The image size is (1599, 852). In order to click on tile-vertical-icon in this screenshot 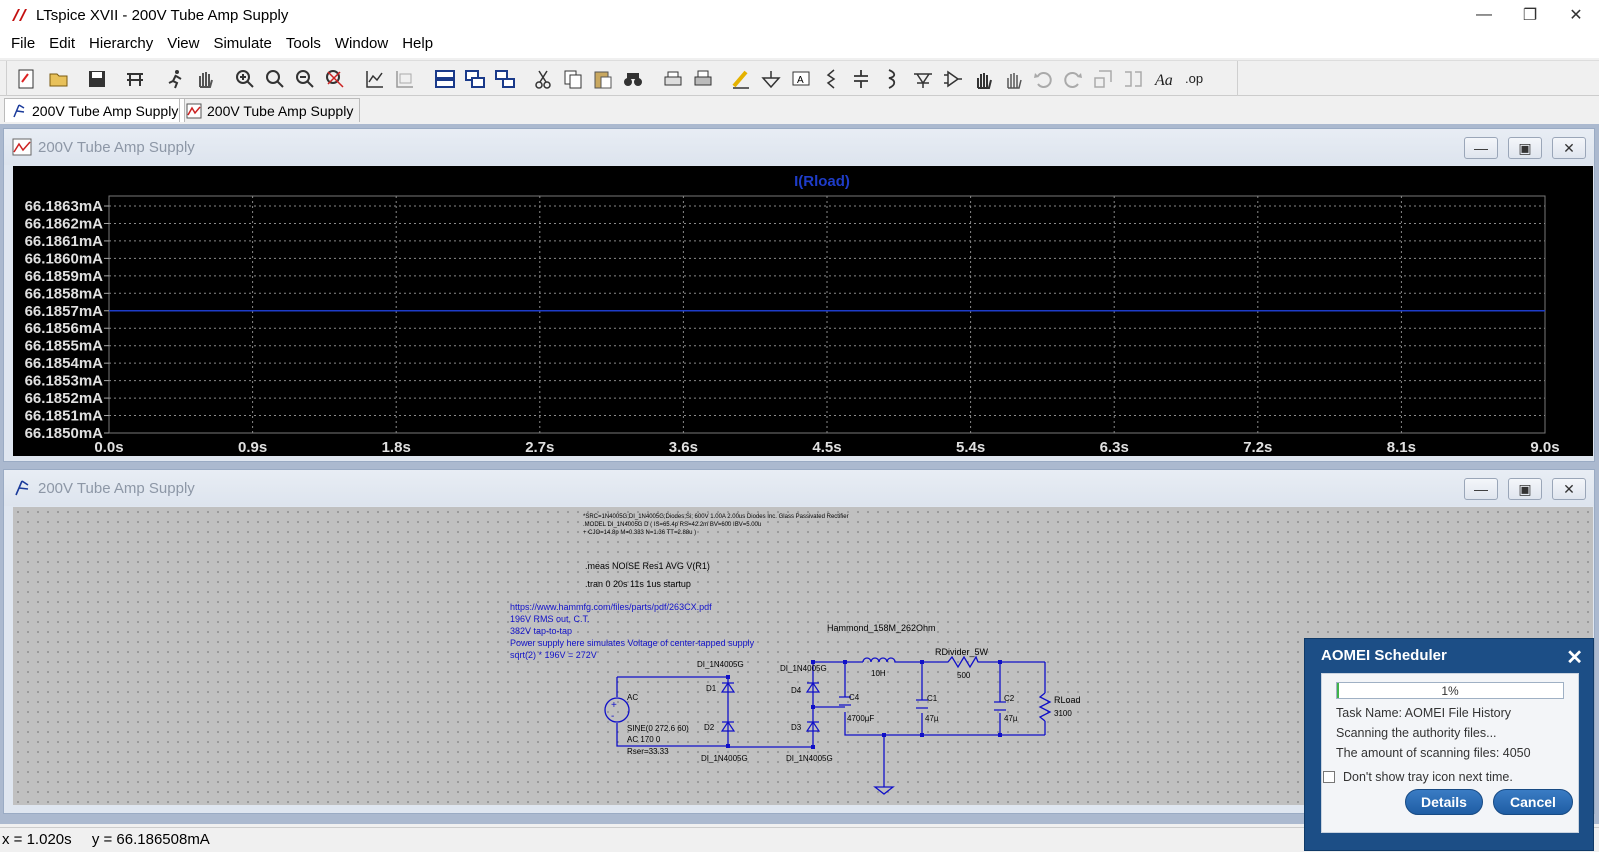, I will do `click(475, 79)`.